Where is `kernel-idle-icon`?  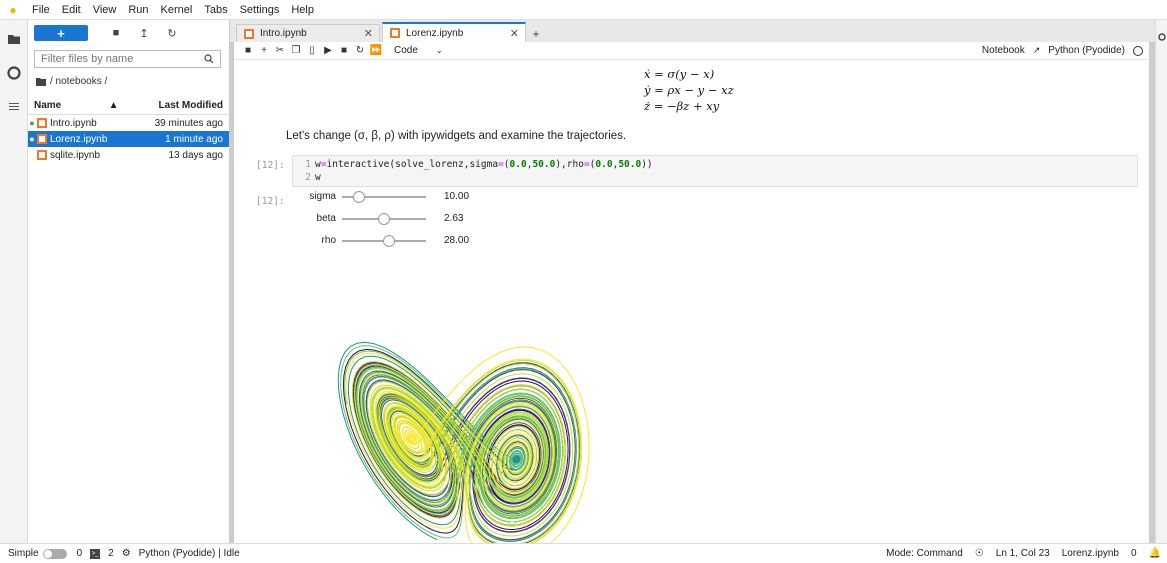
kernel-idle-icon is located at coordinates (1138, 50).